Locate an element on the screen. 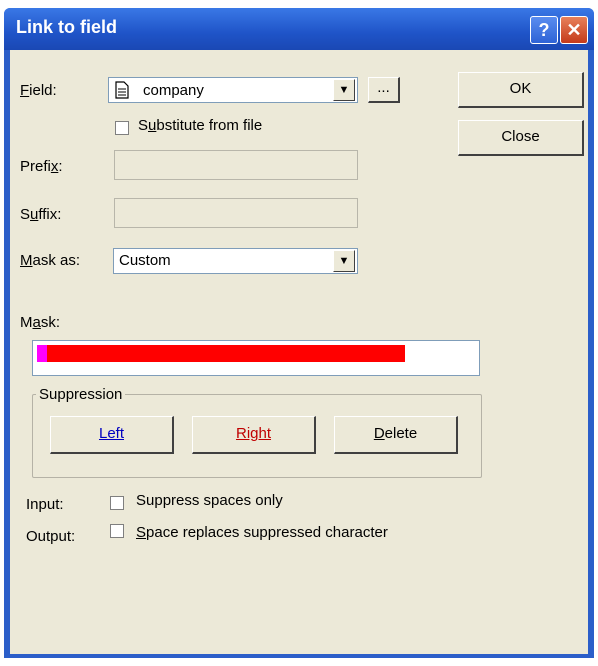  title-bar: Link to field ? ✕ is located at coordinates (299, 29).